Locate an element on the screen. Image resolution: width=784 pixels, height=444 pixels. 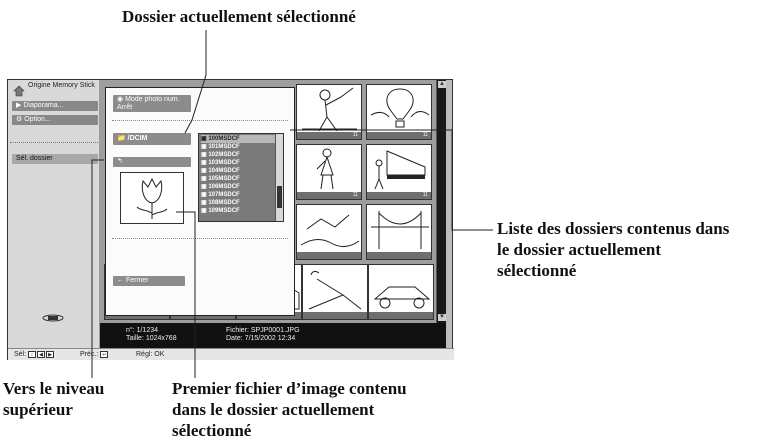
image-number: n°: 1/1234 is located at coordinates (142, 330).